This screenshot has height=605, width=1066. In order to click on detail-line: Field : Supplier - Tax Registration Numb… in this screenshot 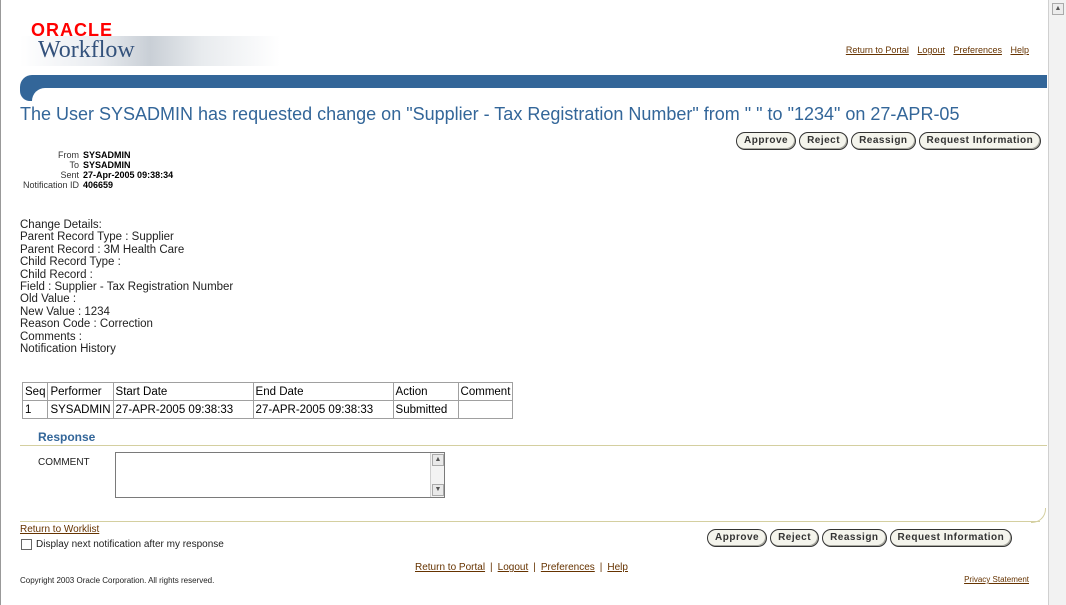, I will do `click(127, 287)`.